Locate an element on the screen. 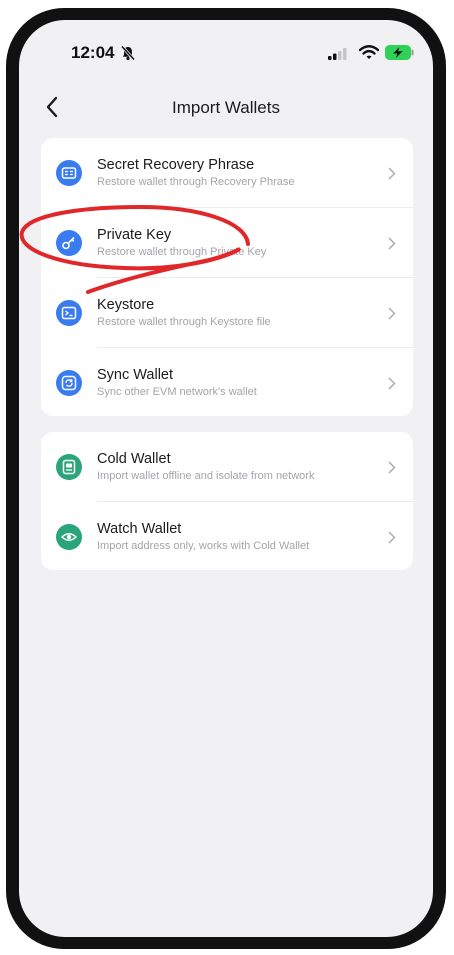 The height and width of the screenshot is (955, 454). silent-mode-icon is located at coordinates (128, 55).